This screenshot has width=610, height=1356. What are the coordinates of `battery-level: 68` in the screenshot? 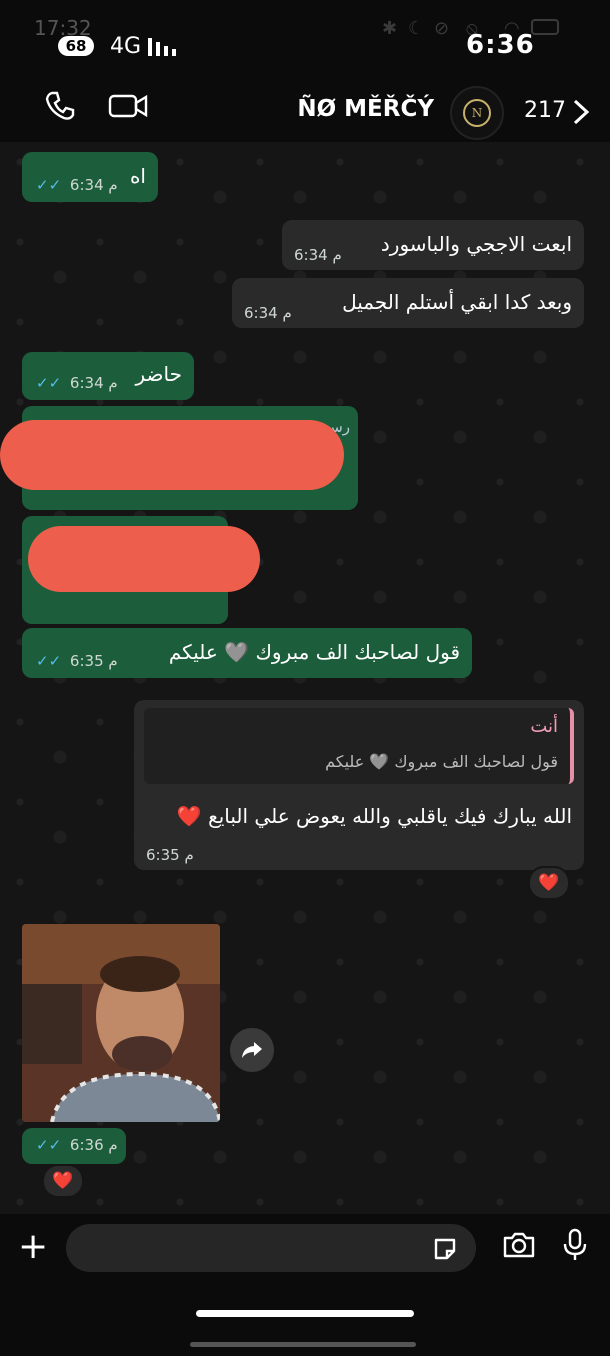 It's located at (76, 46).